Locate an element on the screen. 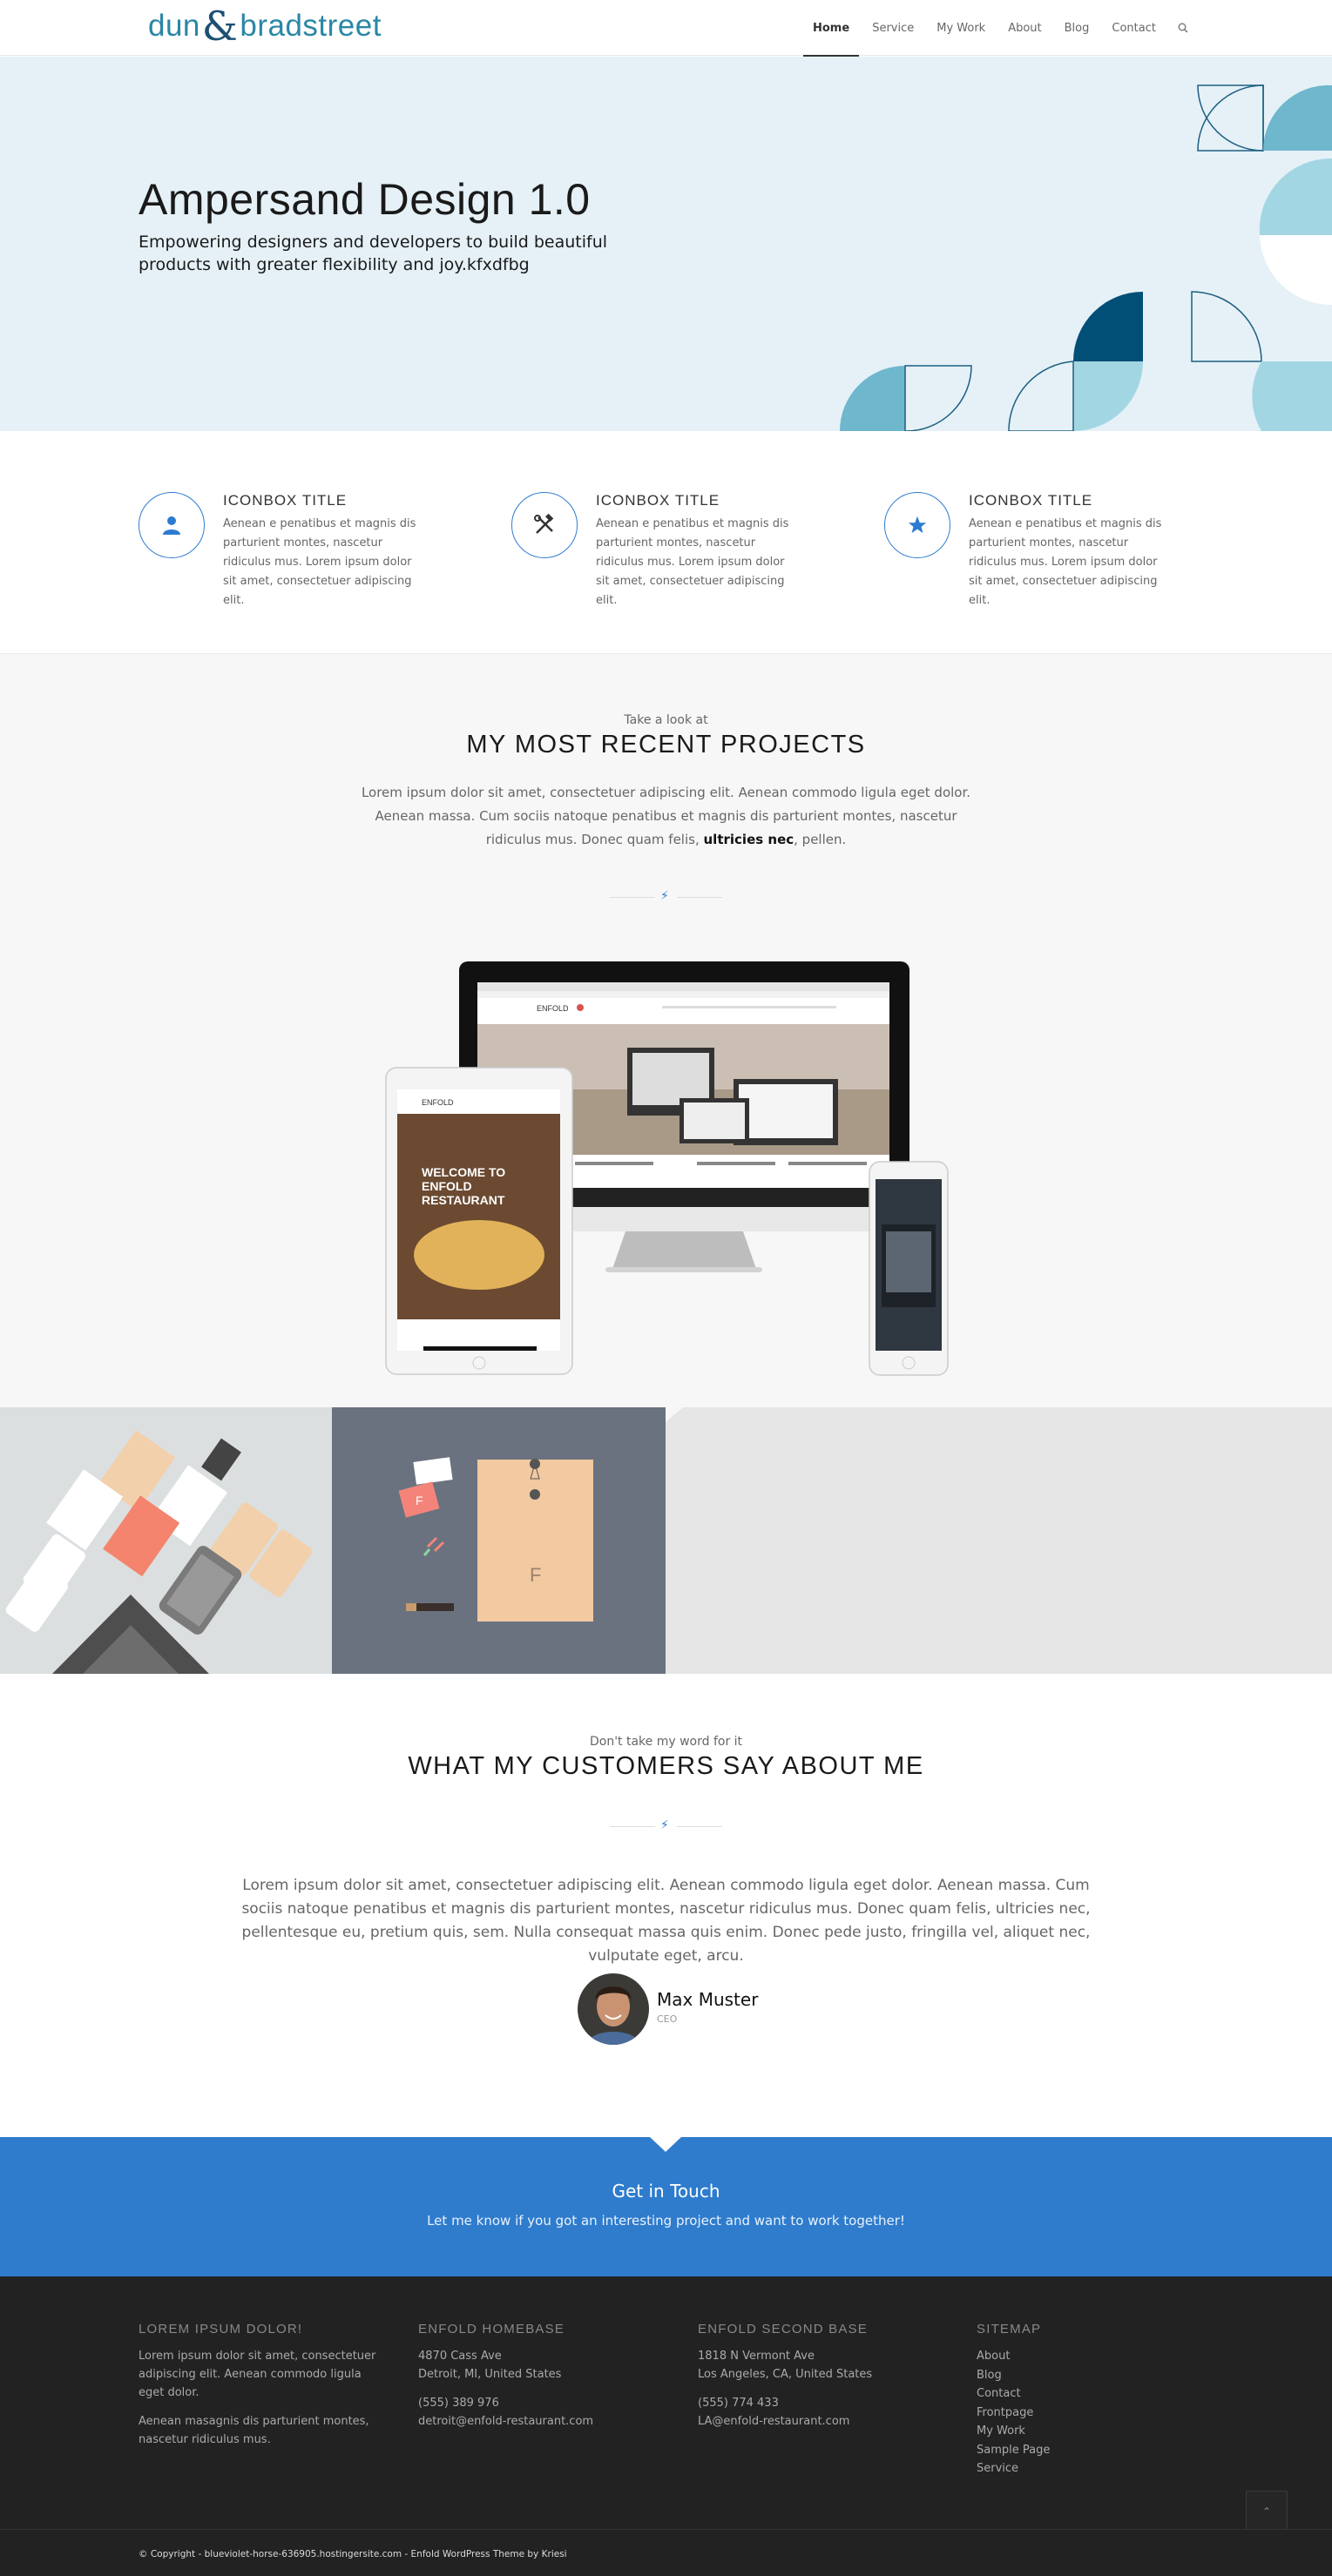 This screenshot has height=2576, width=1332. testimonial-role: CEO is located at coordinates (668, 2019).